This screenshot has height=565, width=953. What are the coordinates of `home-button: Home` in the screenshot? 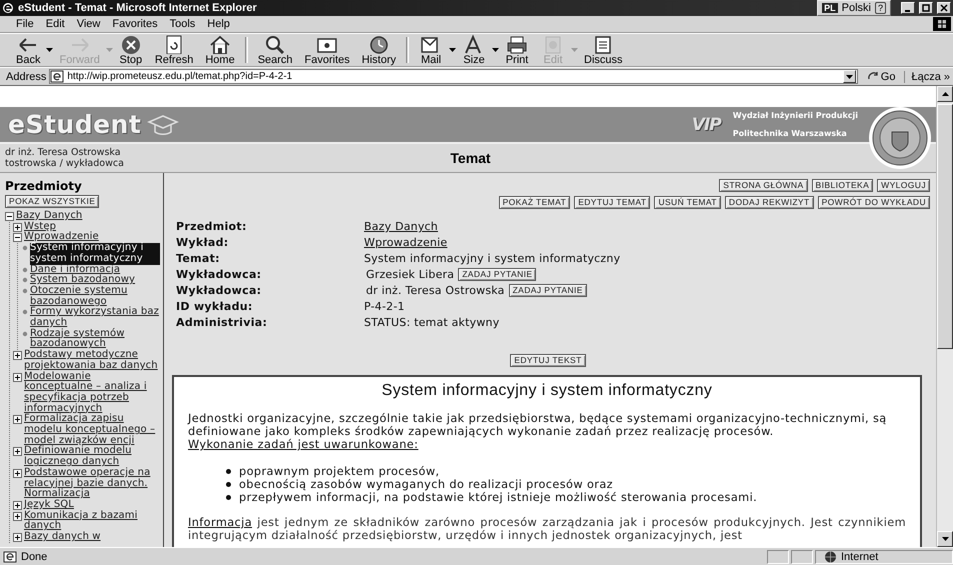 It's located at (220, 50).